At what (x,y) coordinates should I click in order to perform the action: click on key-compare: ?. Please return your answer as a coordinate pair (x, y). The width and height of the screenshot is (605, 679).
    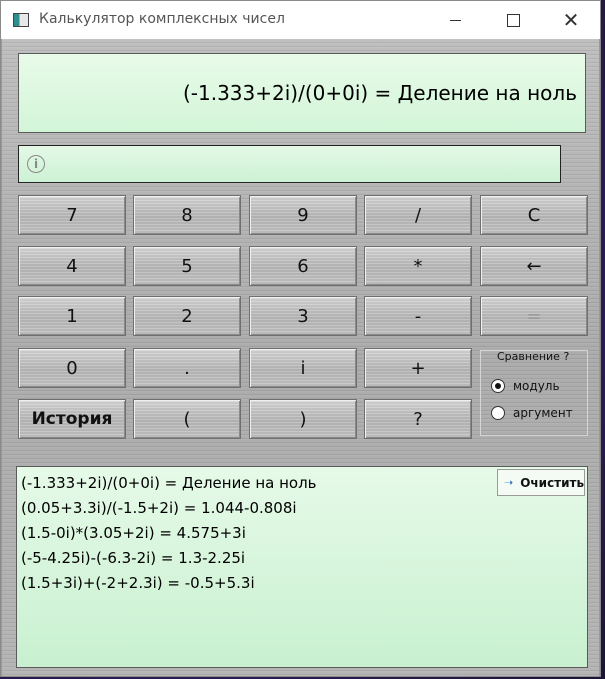
    Looking at the image, I should click on (418, 419).